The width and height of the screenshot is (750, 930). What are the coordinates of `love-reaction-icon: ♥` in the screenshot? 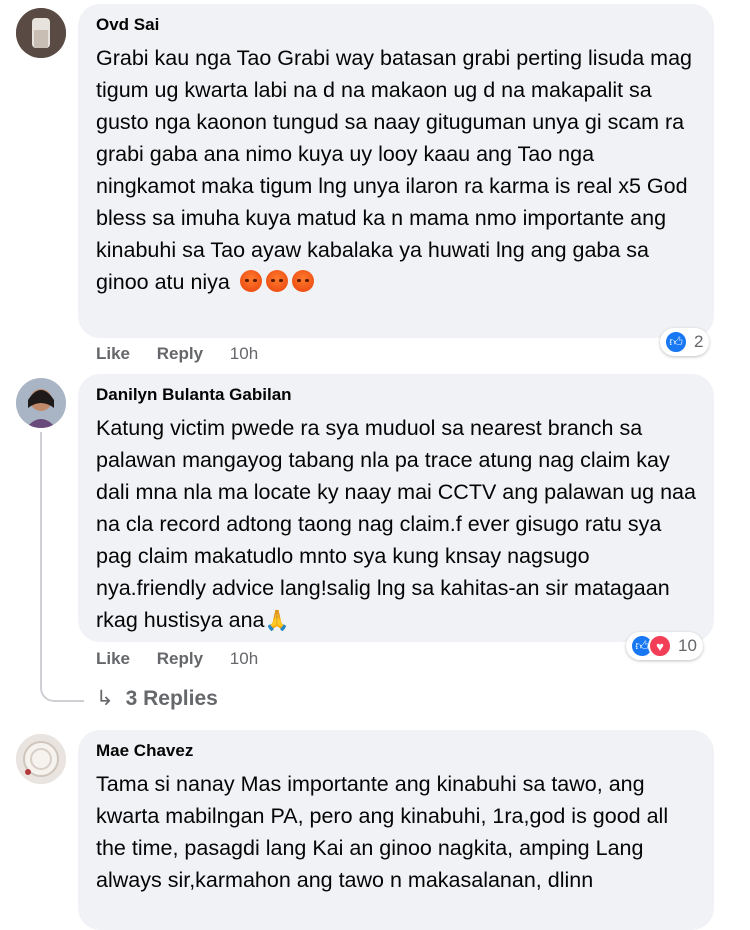 It's located at (660, 646).